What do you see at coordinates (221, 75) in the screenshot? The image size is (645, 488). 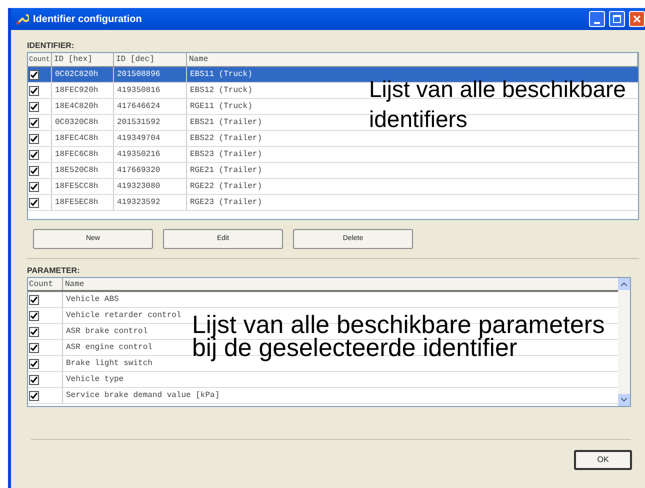 I see `table-cell-text: EBS11 (Truck)` at bounding box center [221, 75].